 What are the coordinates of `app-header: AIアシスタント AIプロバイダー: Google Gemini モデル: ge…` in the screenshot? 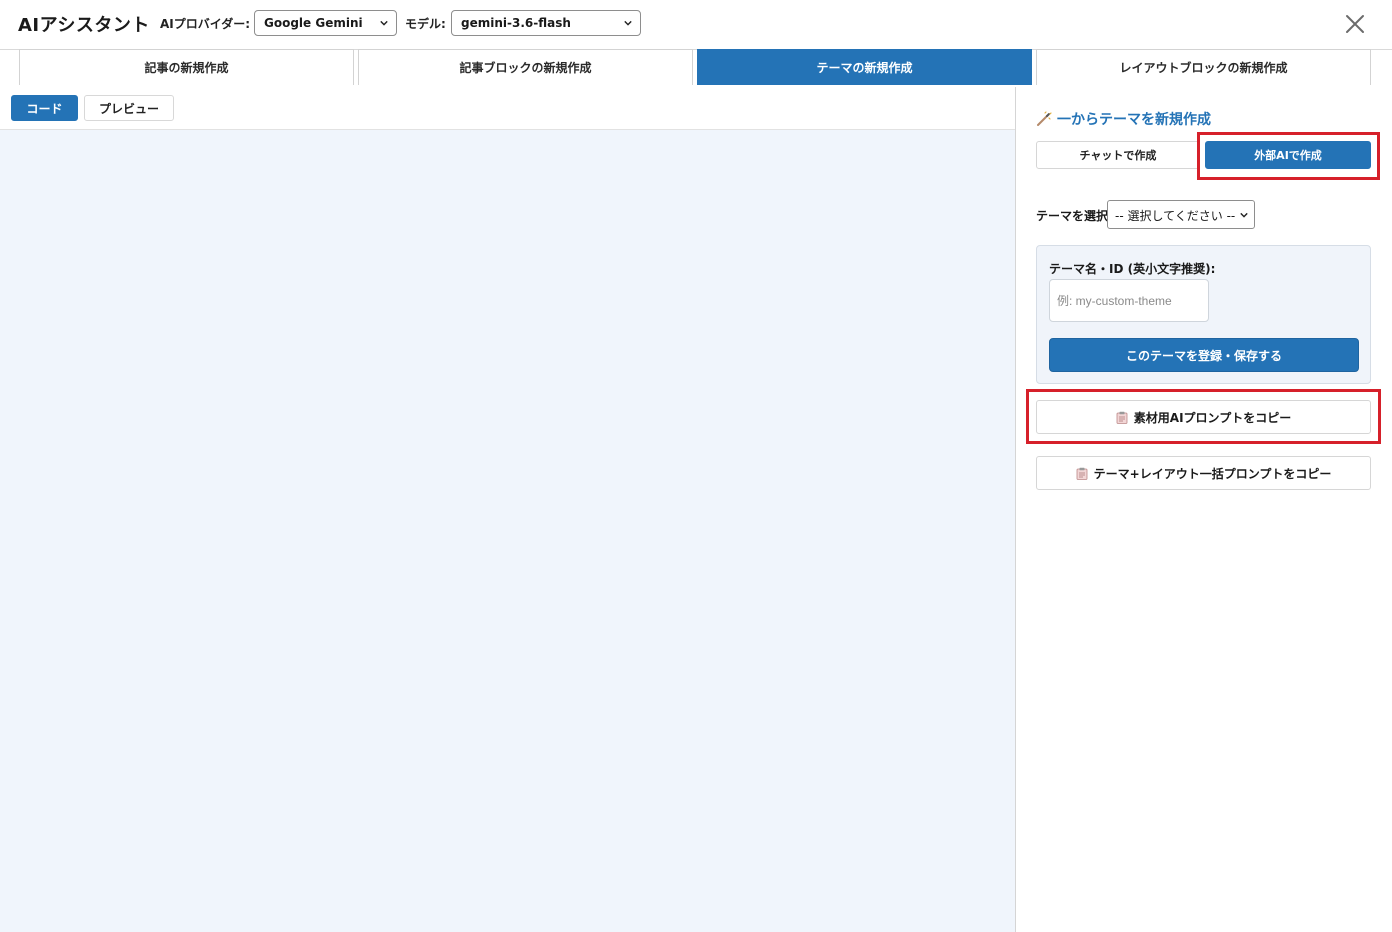 It's located at (696, 25).